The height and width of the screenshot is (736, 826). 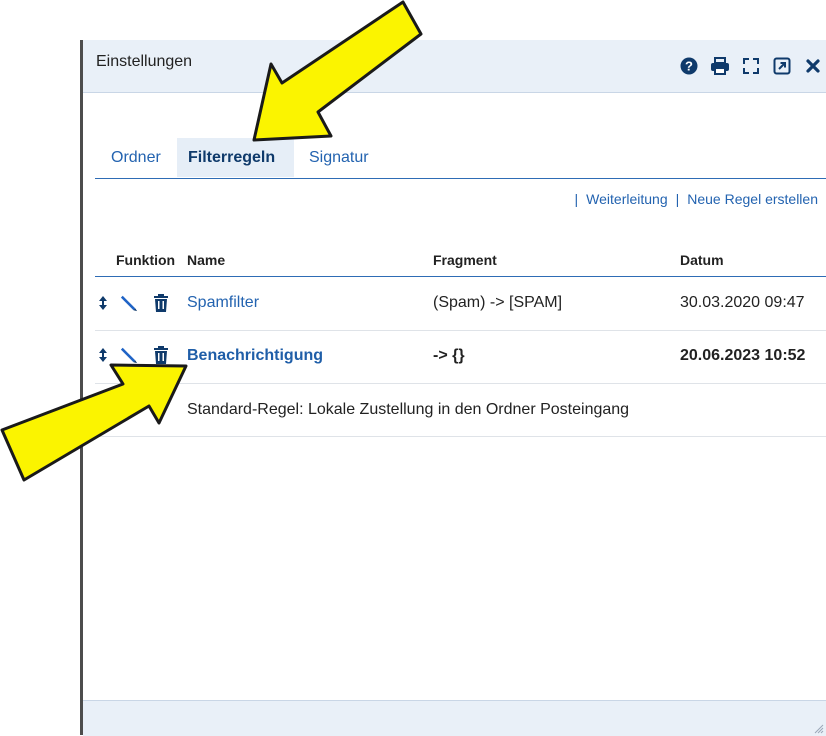 What do you see at coordinates (454, 718) in the screenshot?
I see `window-footer` at bounding box center [454, 718].